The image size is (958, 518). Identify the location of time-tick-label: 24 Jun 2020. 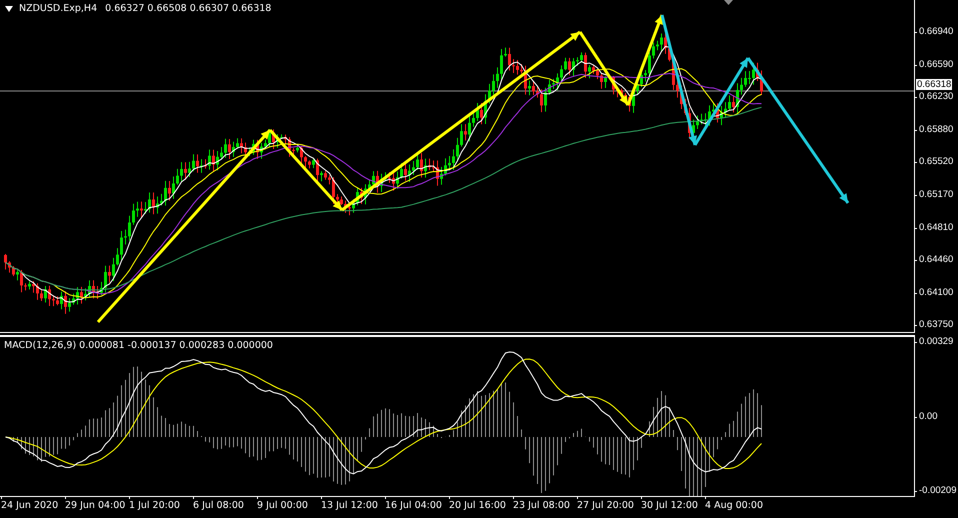
(33, 507).